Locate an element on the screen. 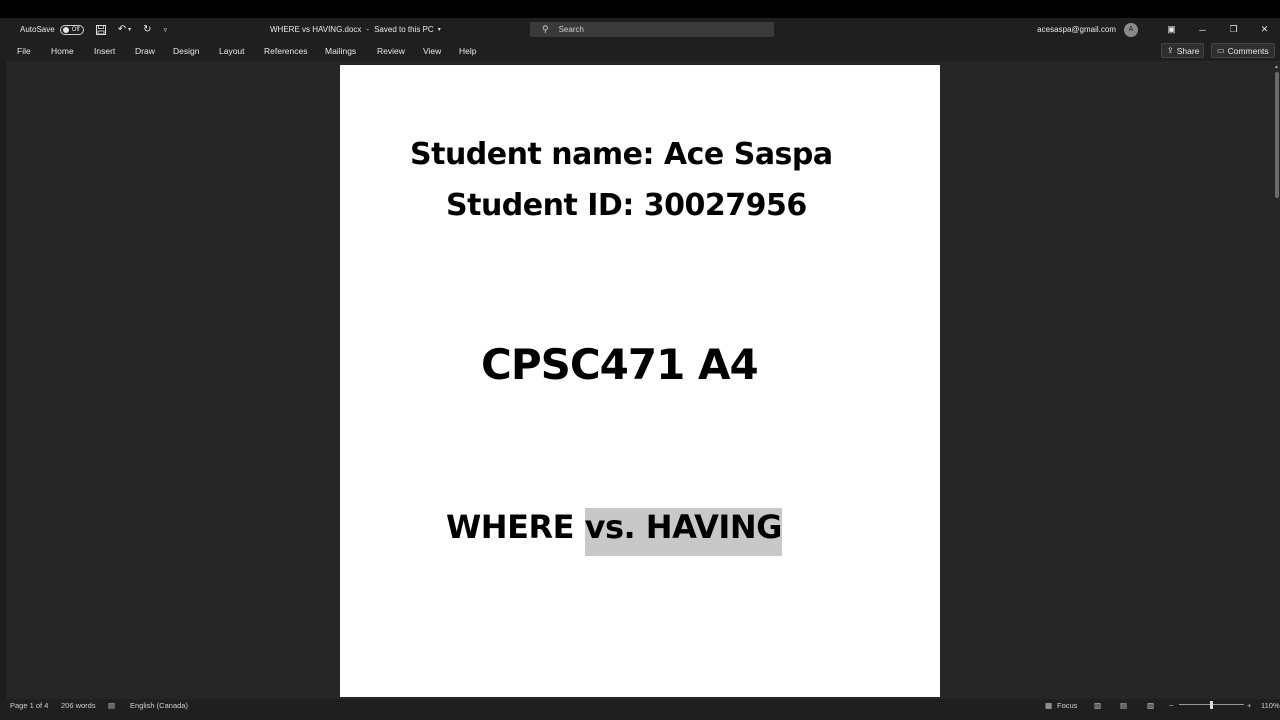 The image size is (1280, 720). close-icon: ✕ is located at coordinates (1264, 29).